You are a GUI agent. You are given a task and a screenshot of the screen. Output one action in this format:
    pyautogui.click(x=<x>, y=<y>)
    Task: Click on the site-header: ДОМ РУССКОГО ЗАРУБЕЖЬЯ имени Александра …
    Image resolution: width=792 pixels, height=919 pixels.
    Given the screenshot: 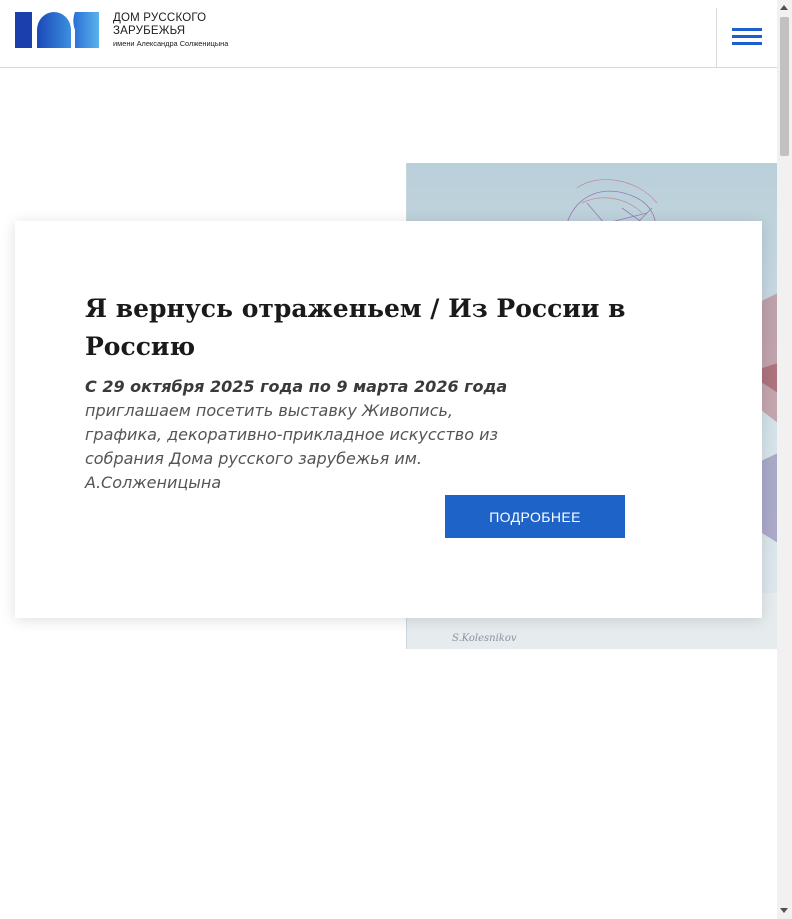 What is the action you would take?
    pyautogui.click(x=388, y=34)
    